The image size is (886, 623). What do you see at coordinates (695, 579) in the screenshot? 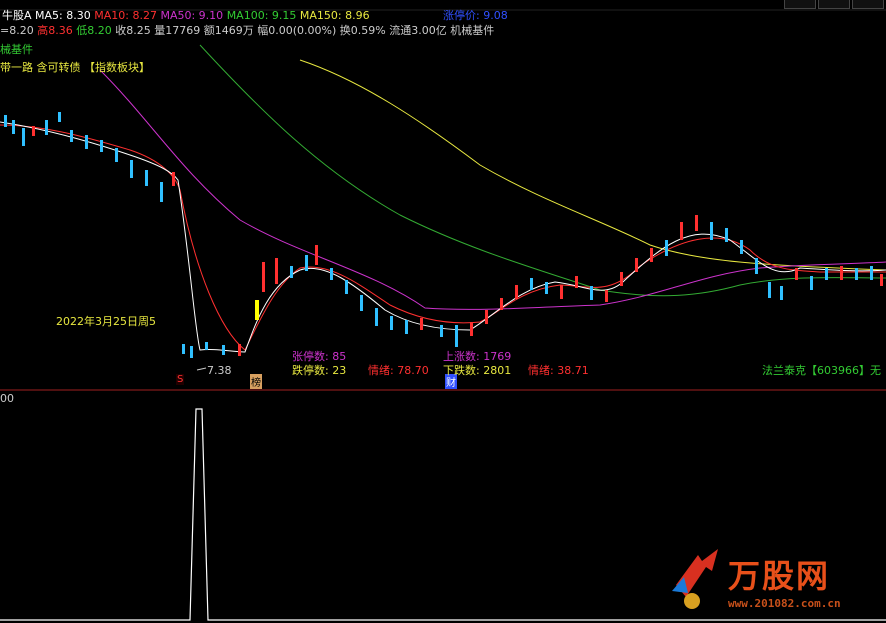
I see `logo-arrow-icon` at bounding box center [695, 579].